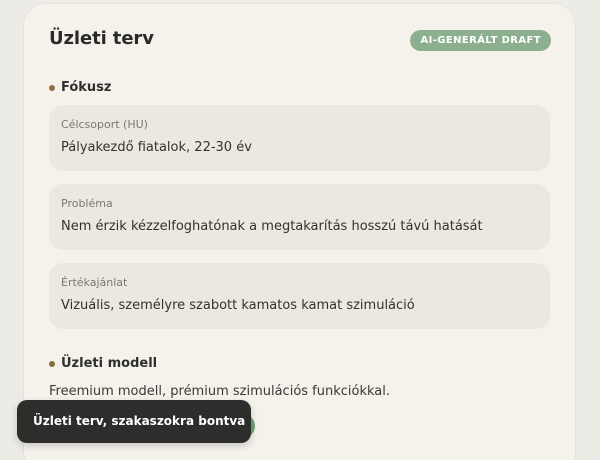  I want to click on ai-draft-badge: AI-GENERÁLT DRAFT, so click(480, 40).